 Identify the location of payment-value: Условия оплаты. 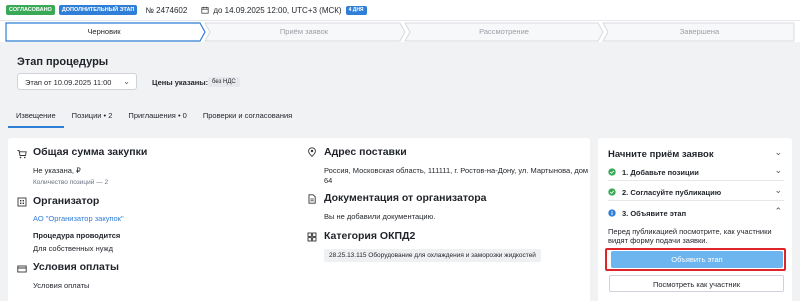
(61, 285).